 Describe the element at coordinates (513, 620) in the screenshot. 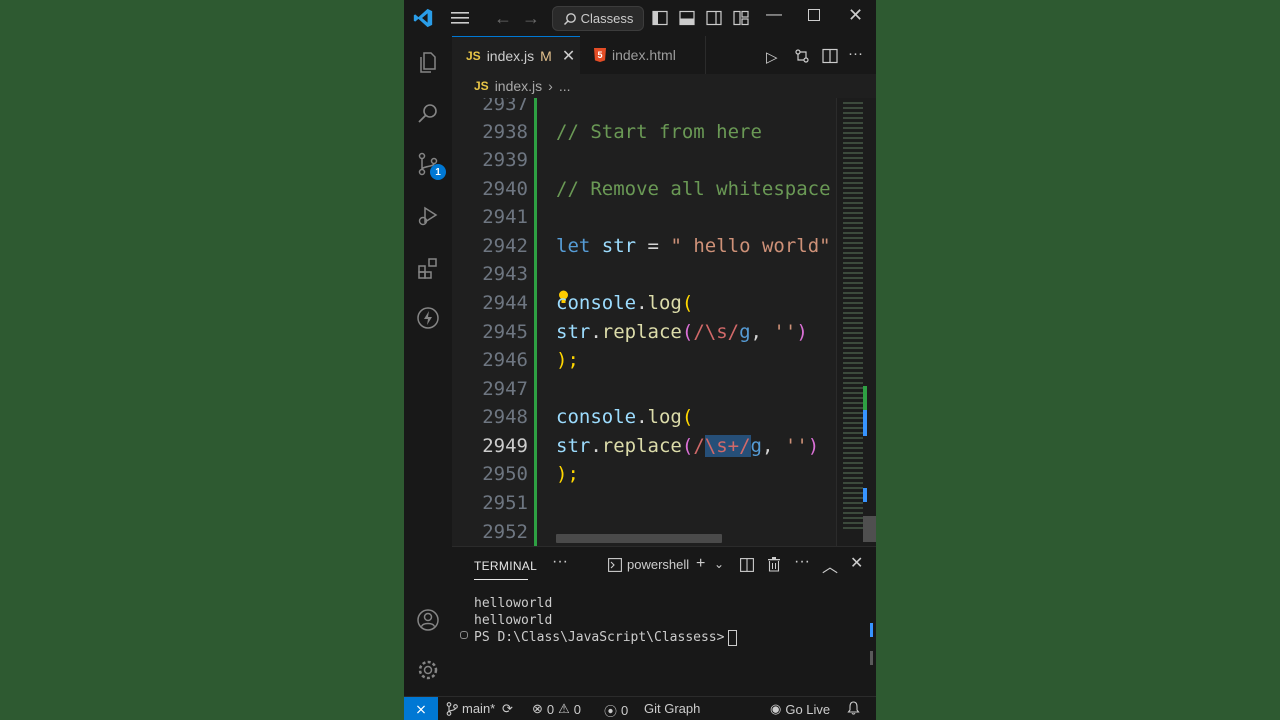

I see `terminal-line: helloworld` at that location.